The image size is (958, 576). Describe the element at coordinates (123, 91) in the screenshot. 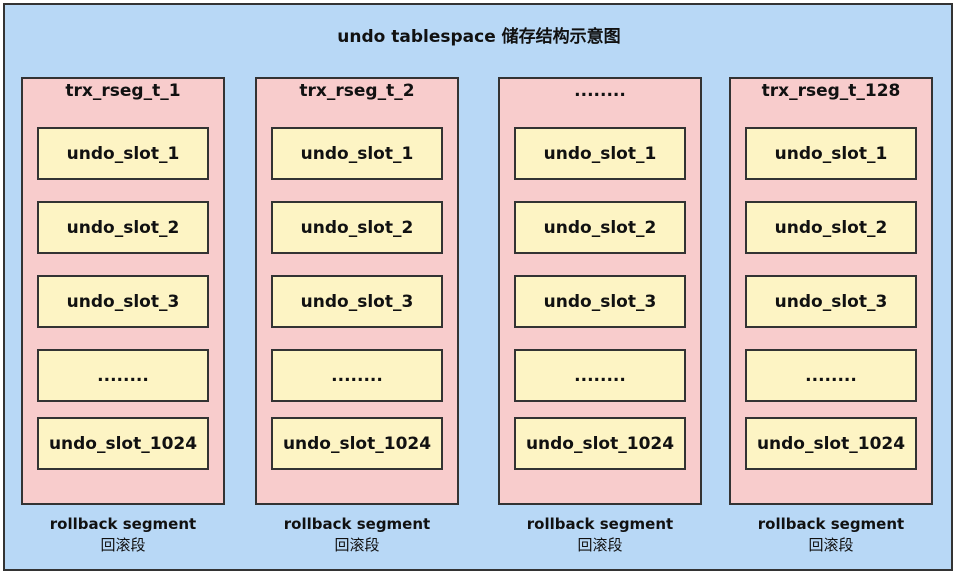

I see `segment-name: trx_rseg_t_1` at that location.